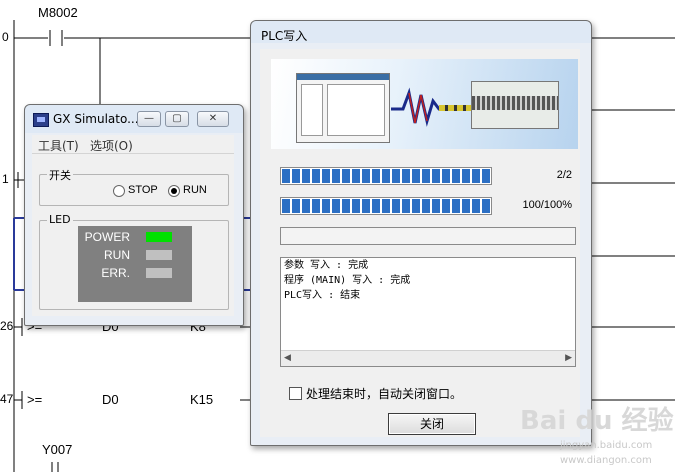 This screenshot has height=472, width=675. I want to click on mode-group: 开关 STOP RUN, so click(134, 186).